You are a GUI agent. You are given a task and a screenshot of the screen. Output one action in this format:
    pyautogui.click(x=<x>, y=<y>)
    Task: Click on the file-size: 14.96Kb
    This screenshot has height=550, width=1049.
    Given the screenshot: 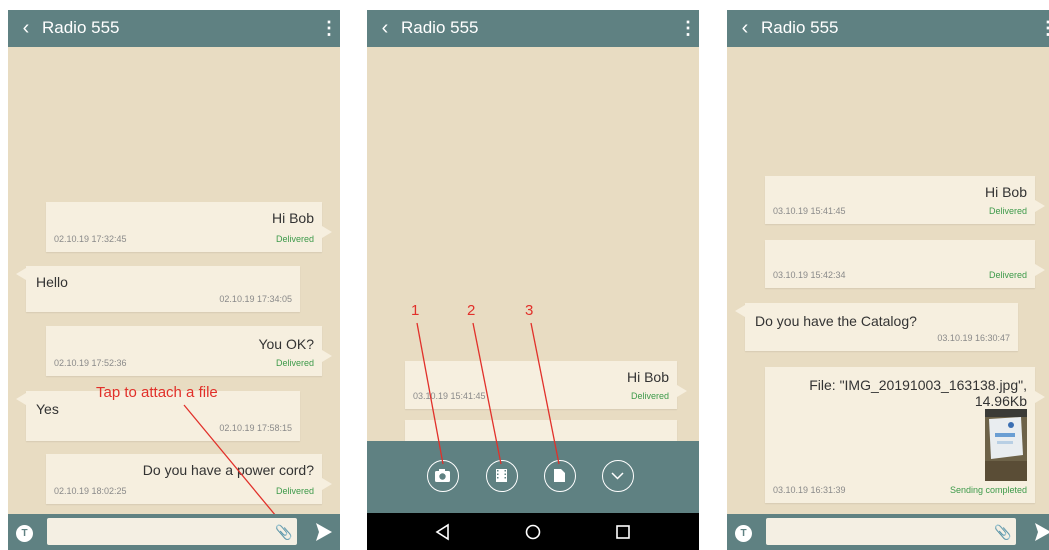 What is the action you would take?
    pyautogui.click(x=1000, y=401)
    